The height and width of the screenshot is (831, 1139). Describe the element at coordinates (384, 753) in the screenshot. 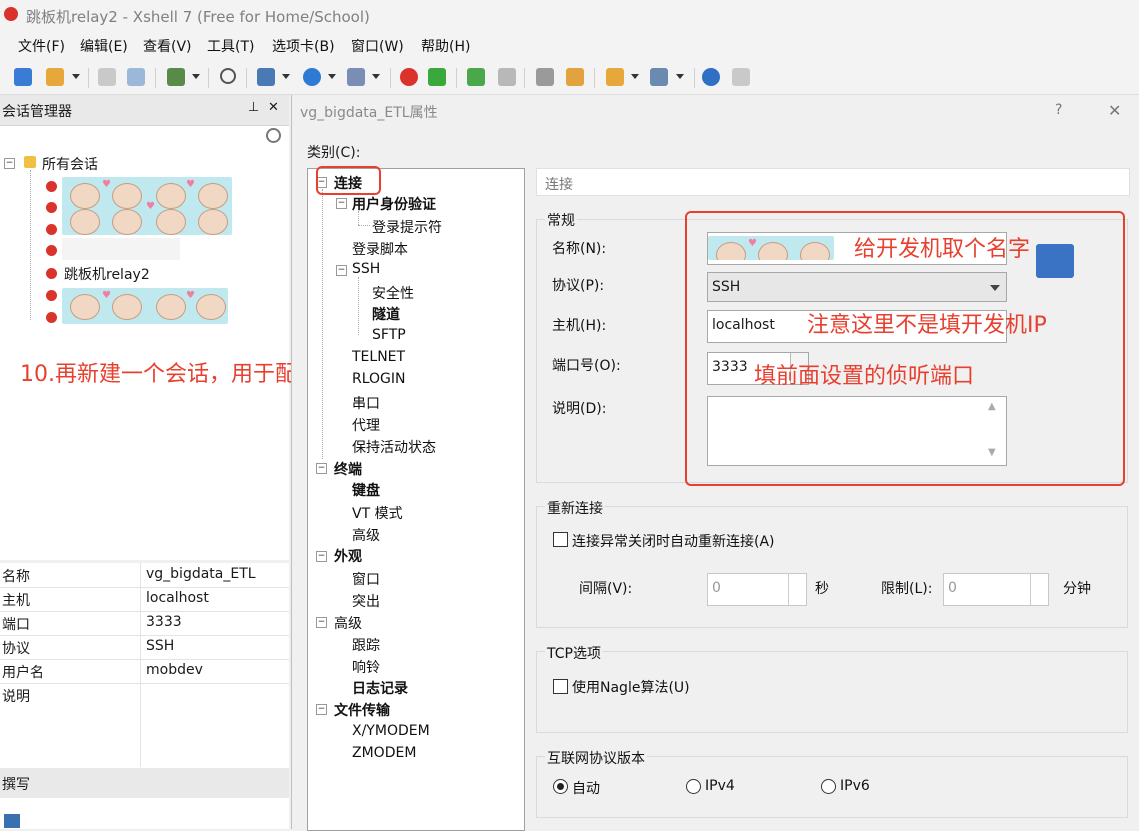

I see `tree-item-zmodem: ZMODEM` at that location.